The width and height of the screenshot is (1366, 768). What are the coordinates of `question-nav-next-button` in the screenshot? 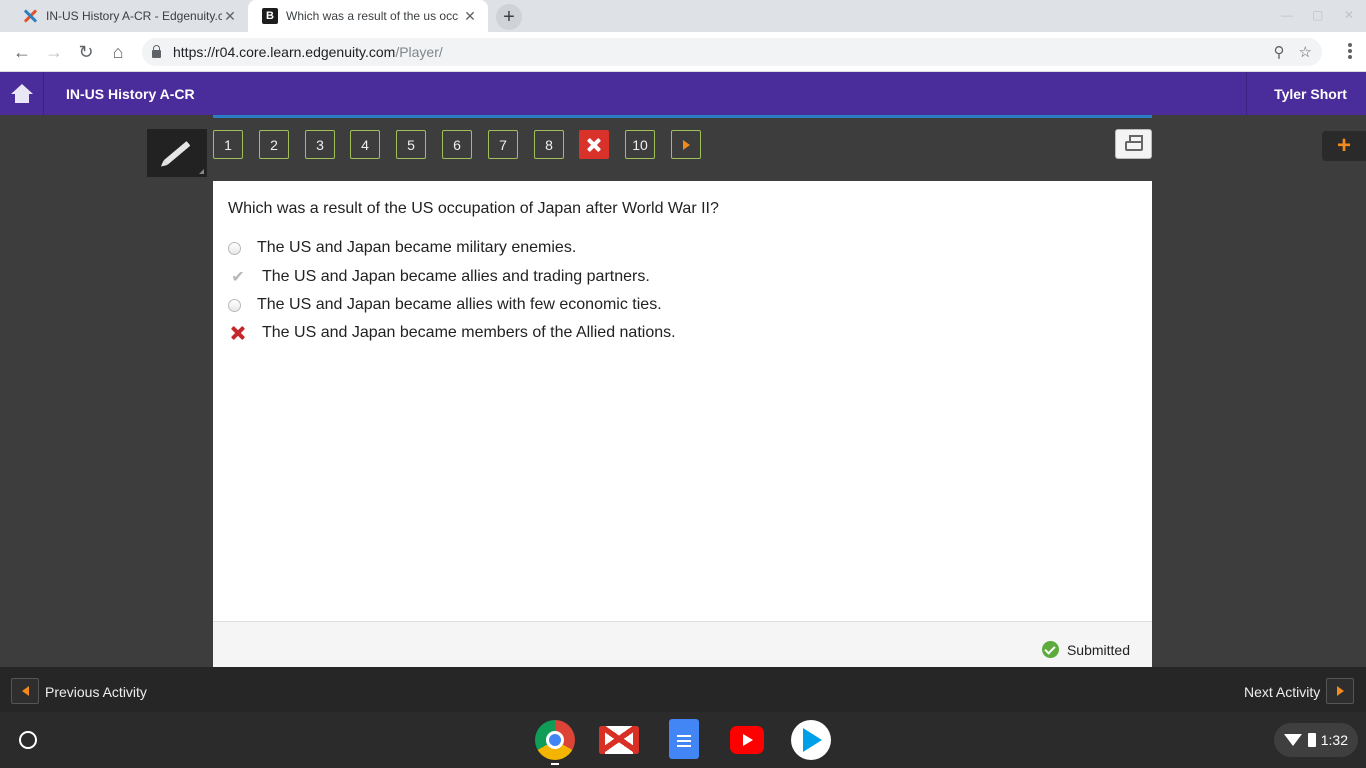 It's located at (686, 144).